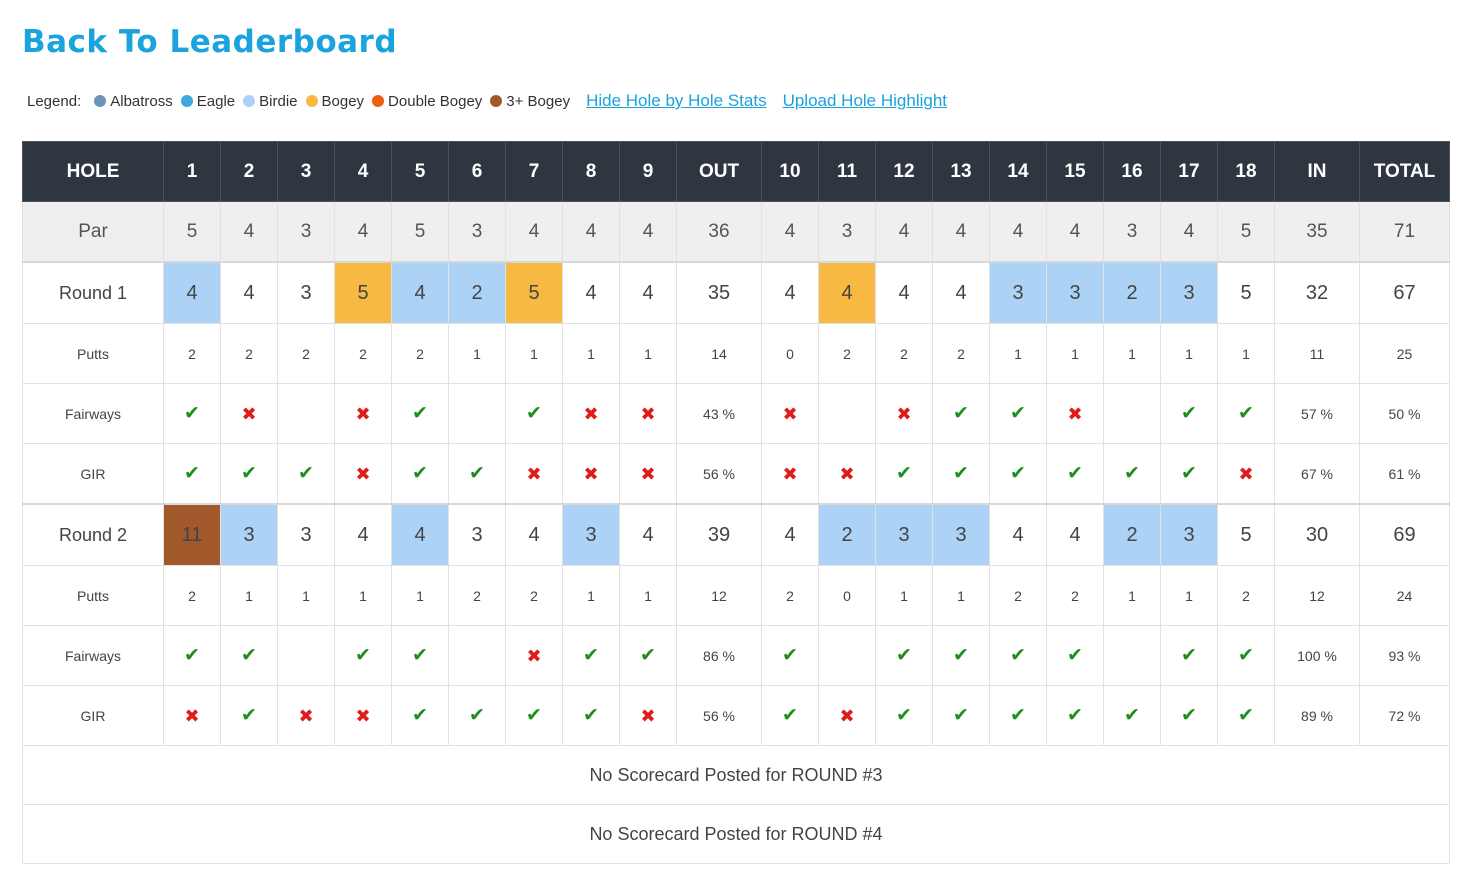 This screenshot has width=1482, height=877. Describe the element at coordinates (1018, 171) in the screenshot. I see `header-cell: 14` at that location.